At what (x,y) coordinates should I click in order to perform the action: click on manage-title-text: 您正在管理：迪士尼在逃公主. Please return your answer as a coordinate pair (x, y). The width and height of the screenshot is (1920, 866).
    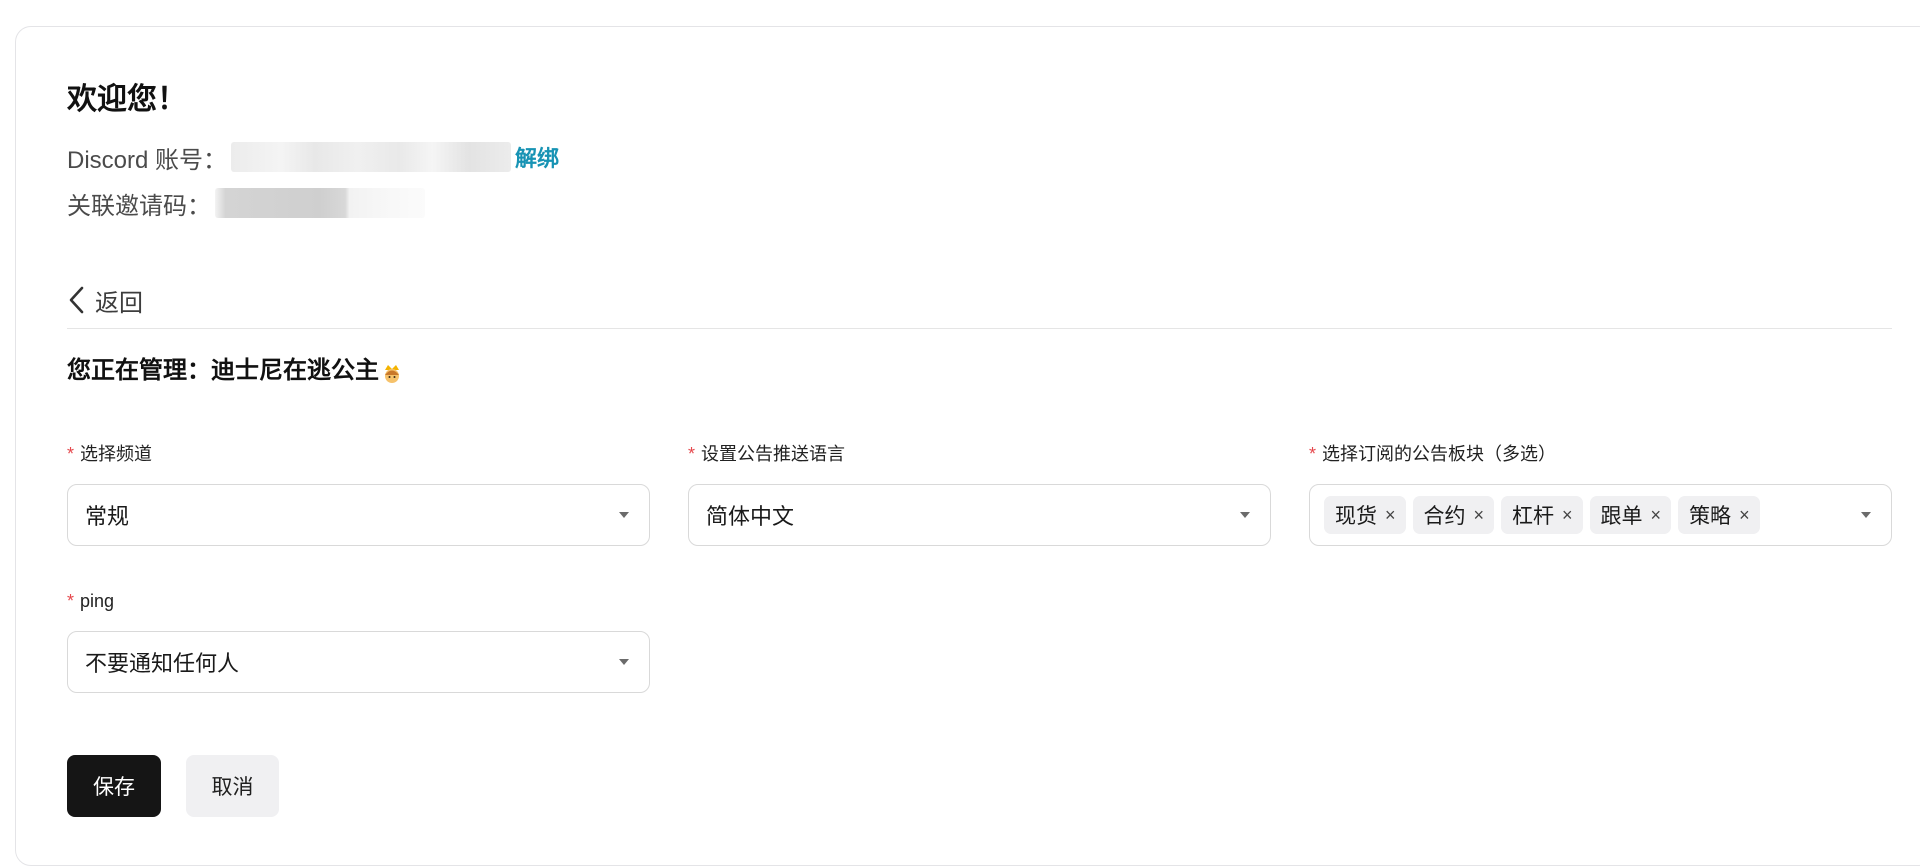
    Looking at the image, I should click on (223, 370).